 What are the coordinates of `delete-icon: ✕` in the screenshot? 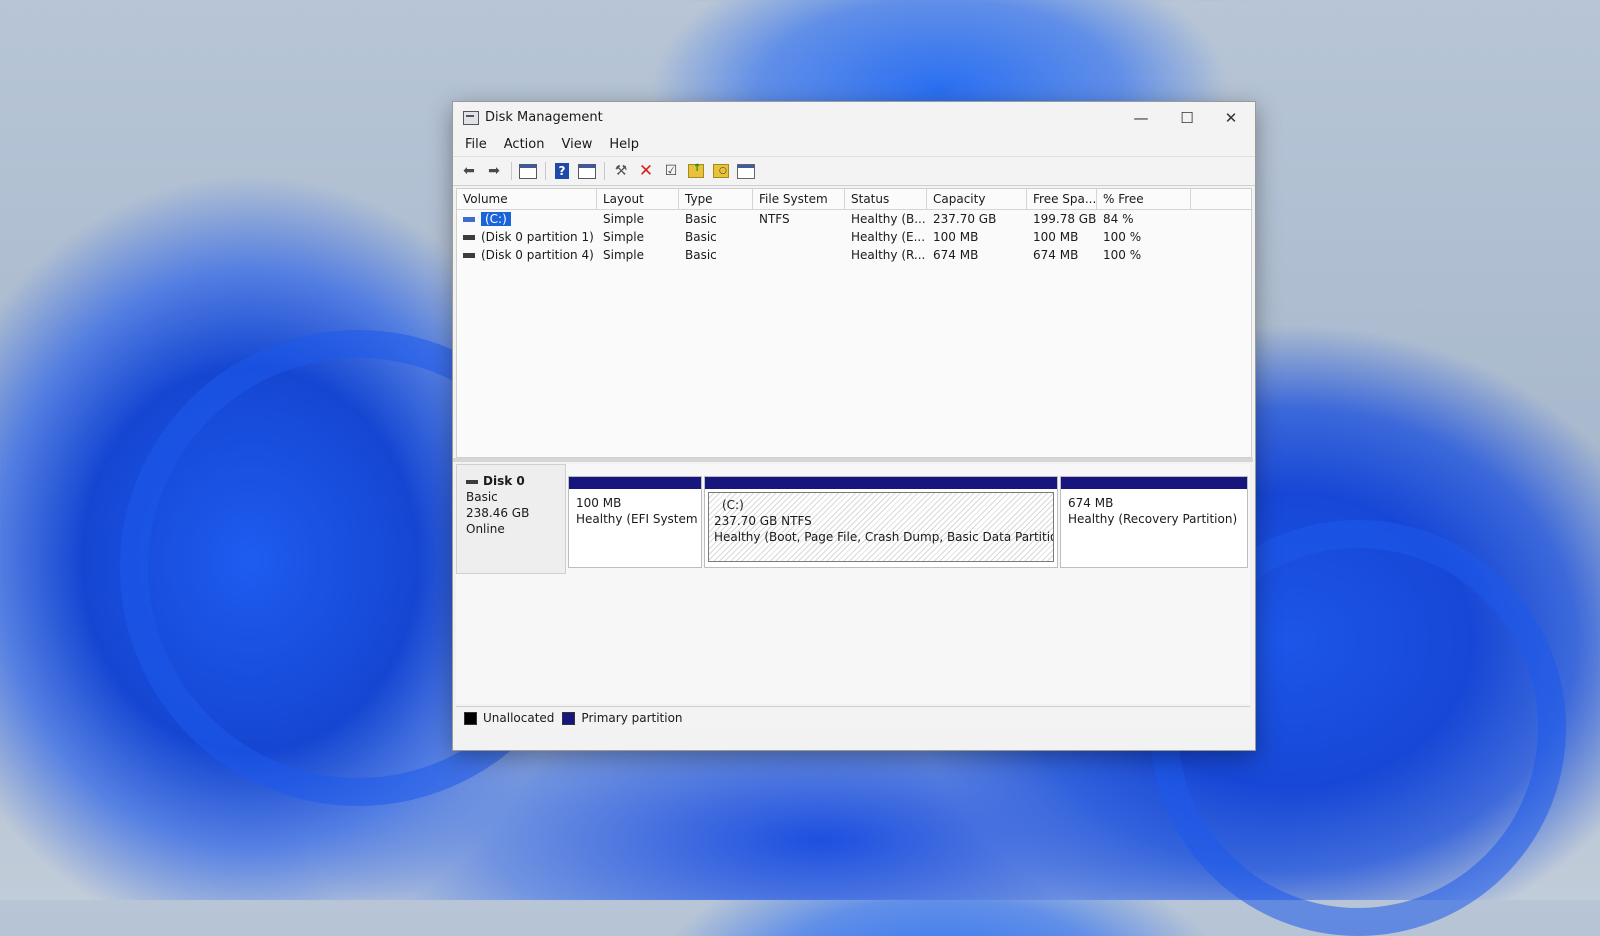 It's located at (646, 171).